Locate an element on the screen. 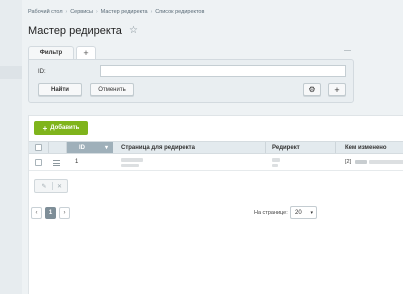 Image resolution: width=403 pixels, height=294 pixels. table-row: 1 [2] is located at coordinates (216, 163).